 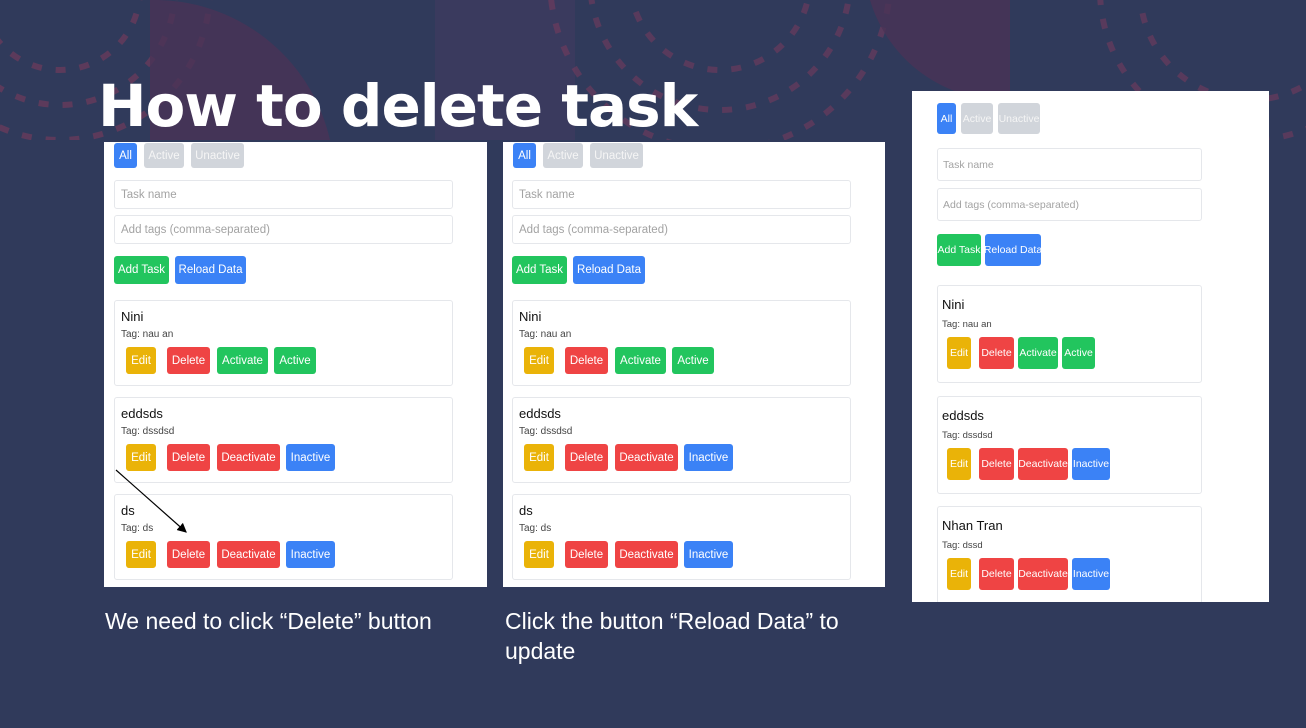 I want to click on caption-middle: Click the button “Reload Data” to update, so click(x=672, y=636).